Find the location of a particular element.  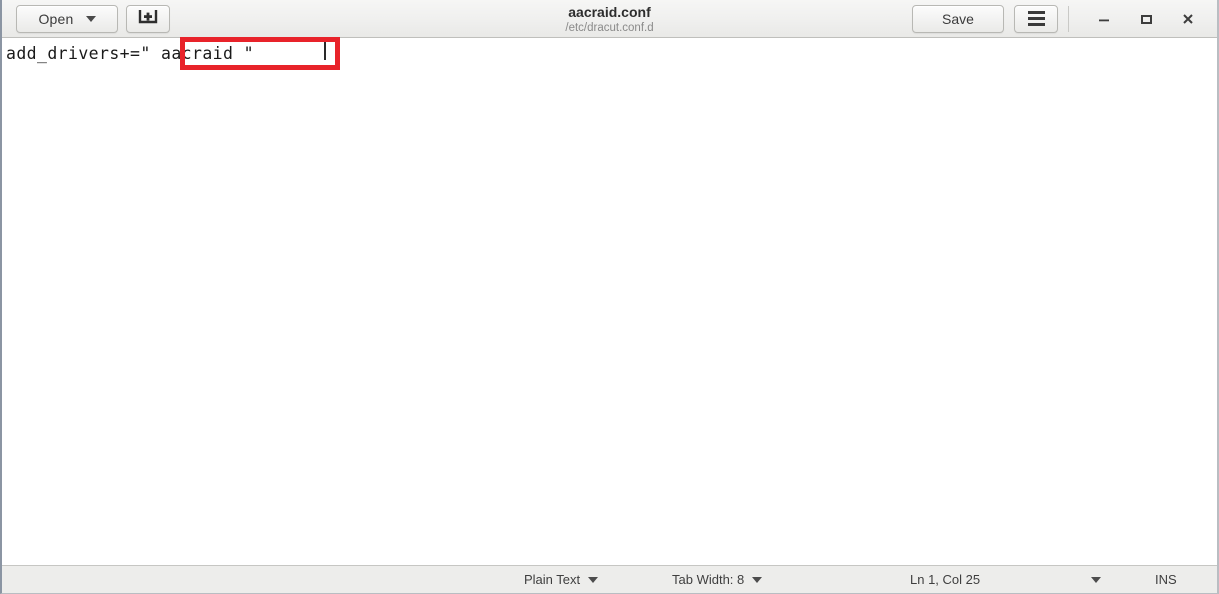

save-button-label: Save is located at coordinates (958, 18).